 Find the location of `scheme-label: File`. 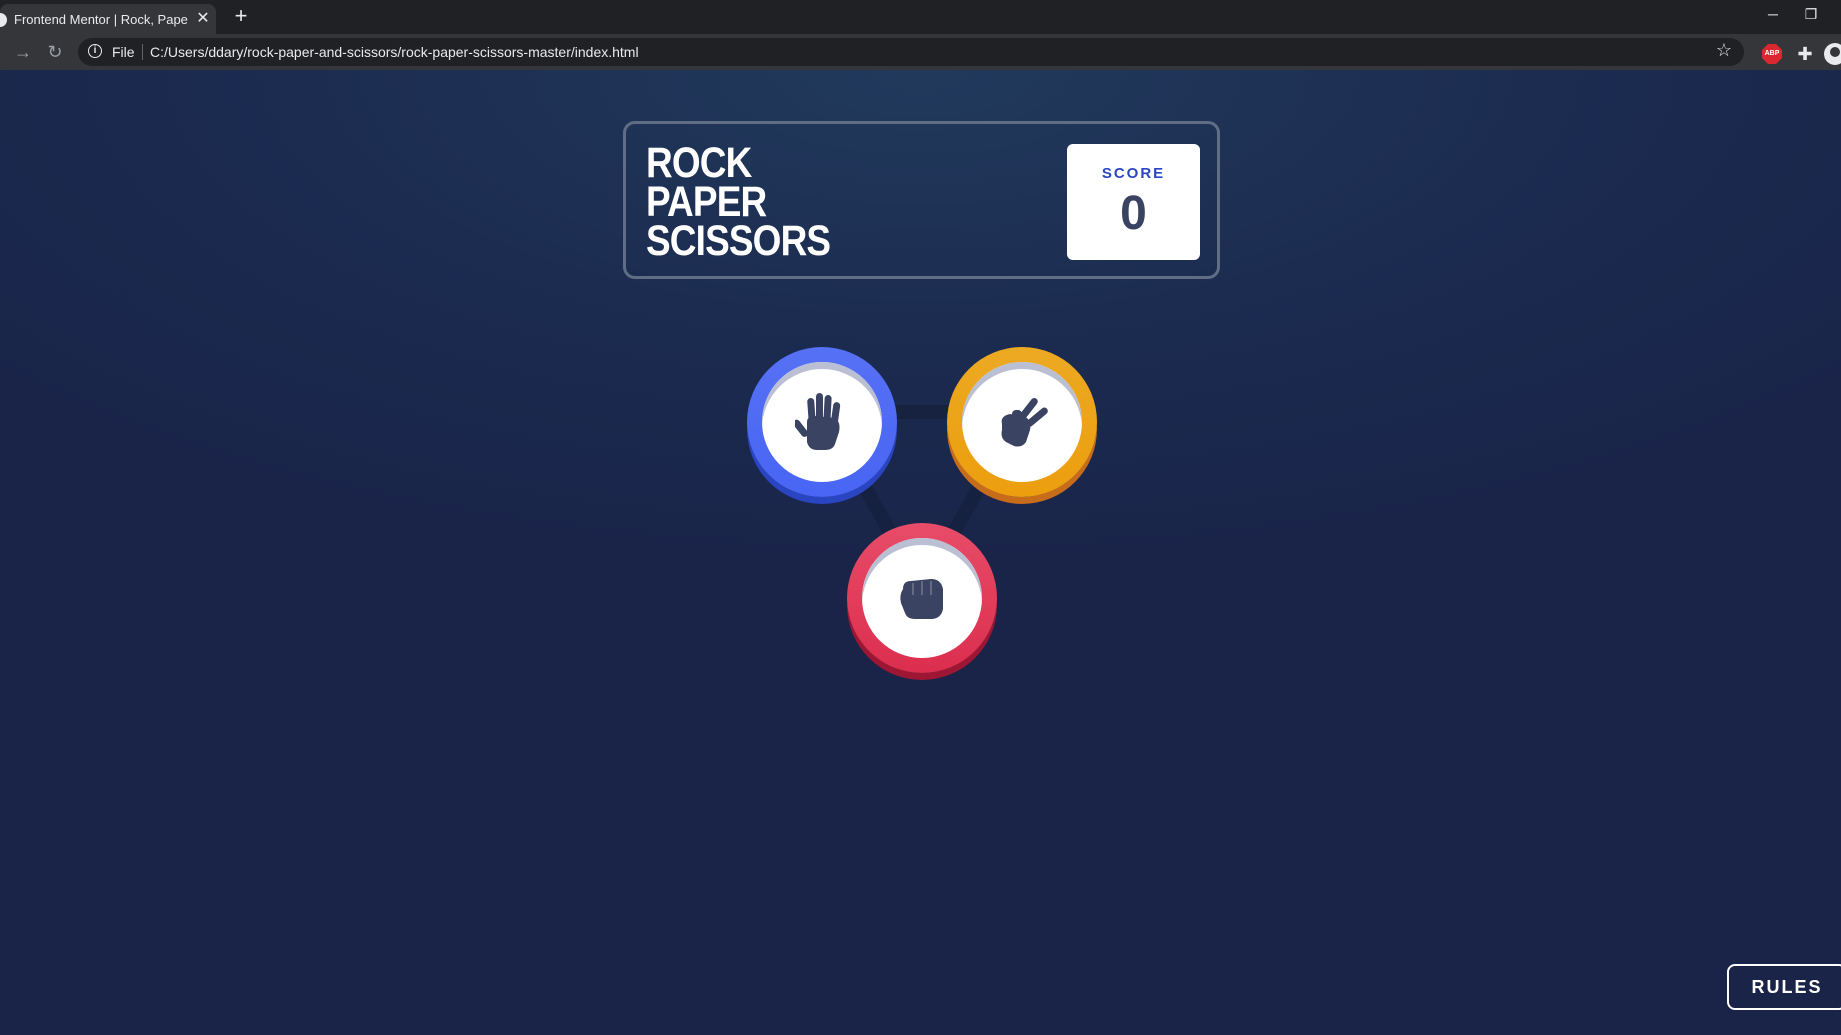

scheme-label: File is located at coordinates (123, 52).